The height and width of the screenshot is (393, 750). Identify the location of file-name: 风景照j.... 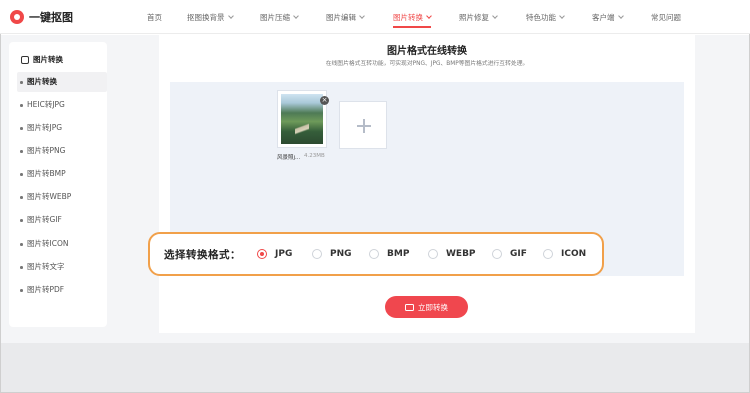
(289, 158).